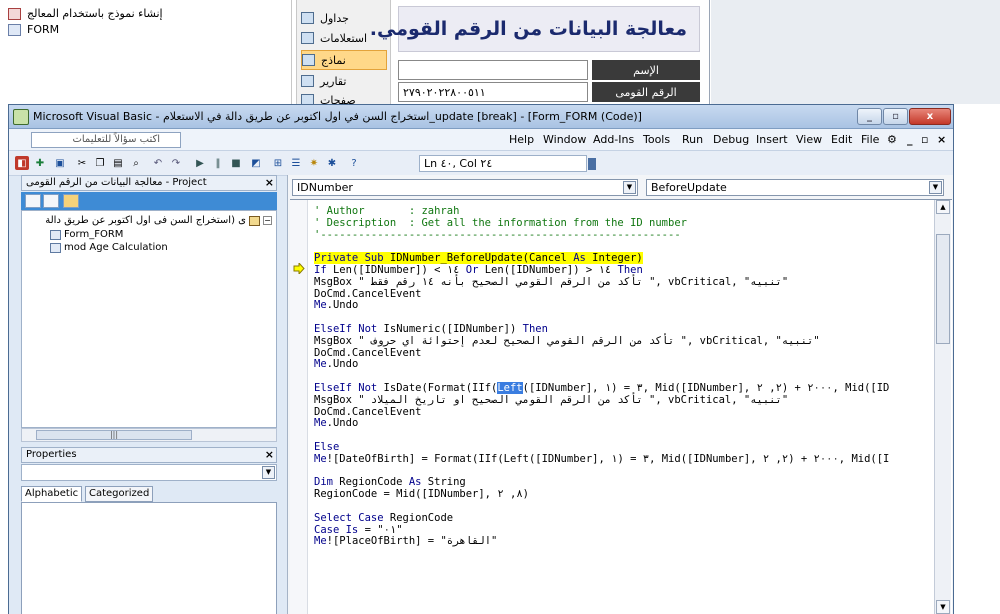 Image resolution: width=1000 pixels, height=614 pixels. What do you see at coordinates (510, 387) in the screenshot?
I see `selected-word: Left` at bounding box center [510, 387].